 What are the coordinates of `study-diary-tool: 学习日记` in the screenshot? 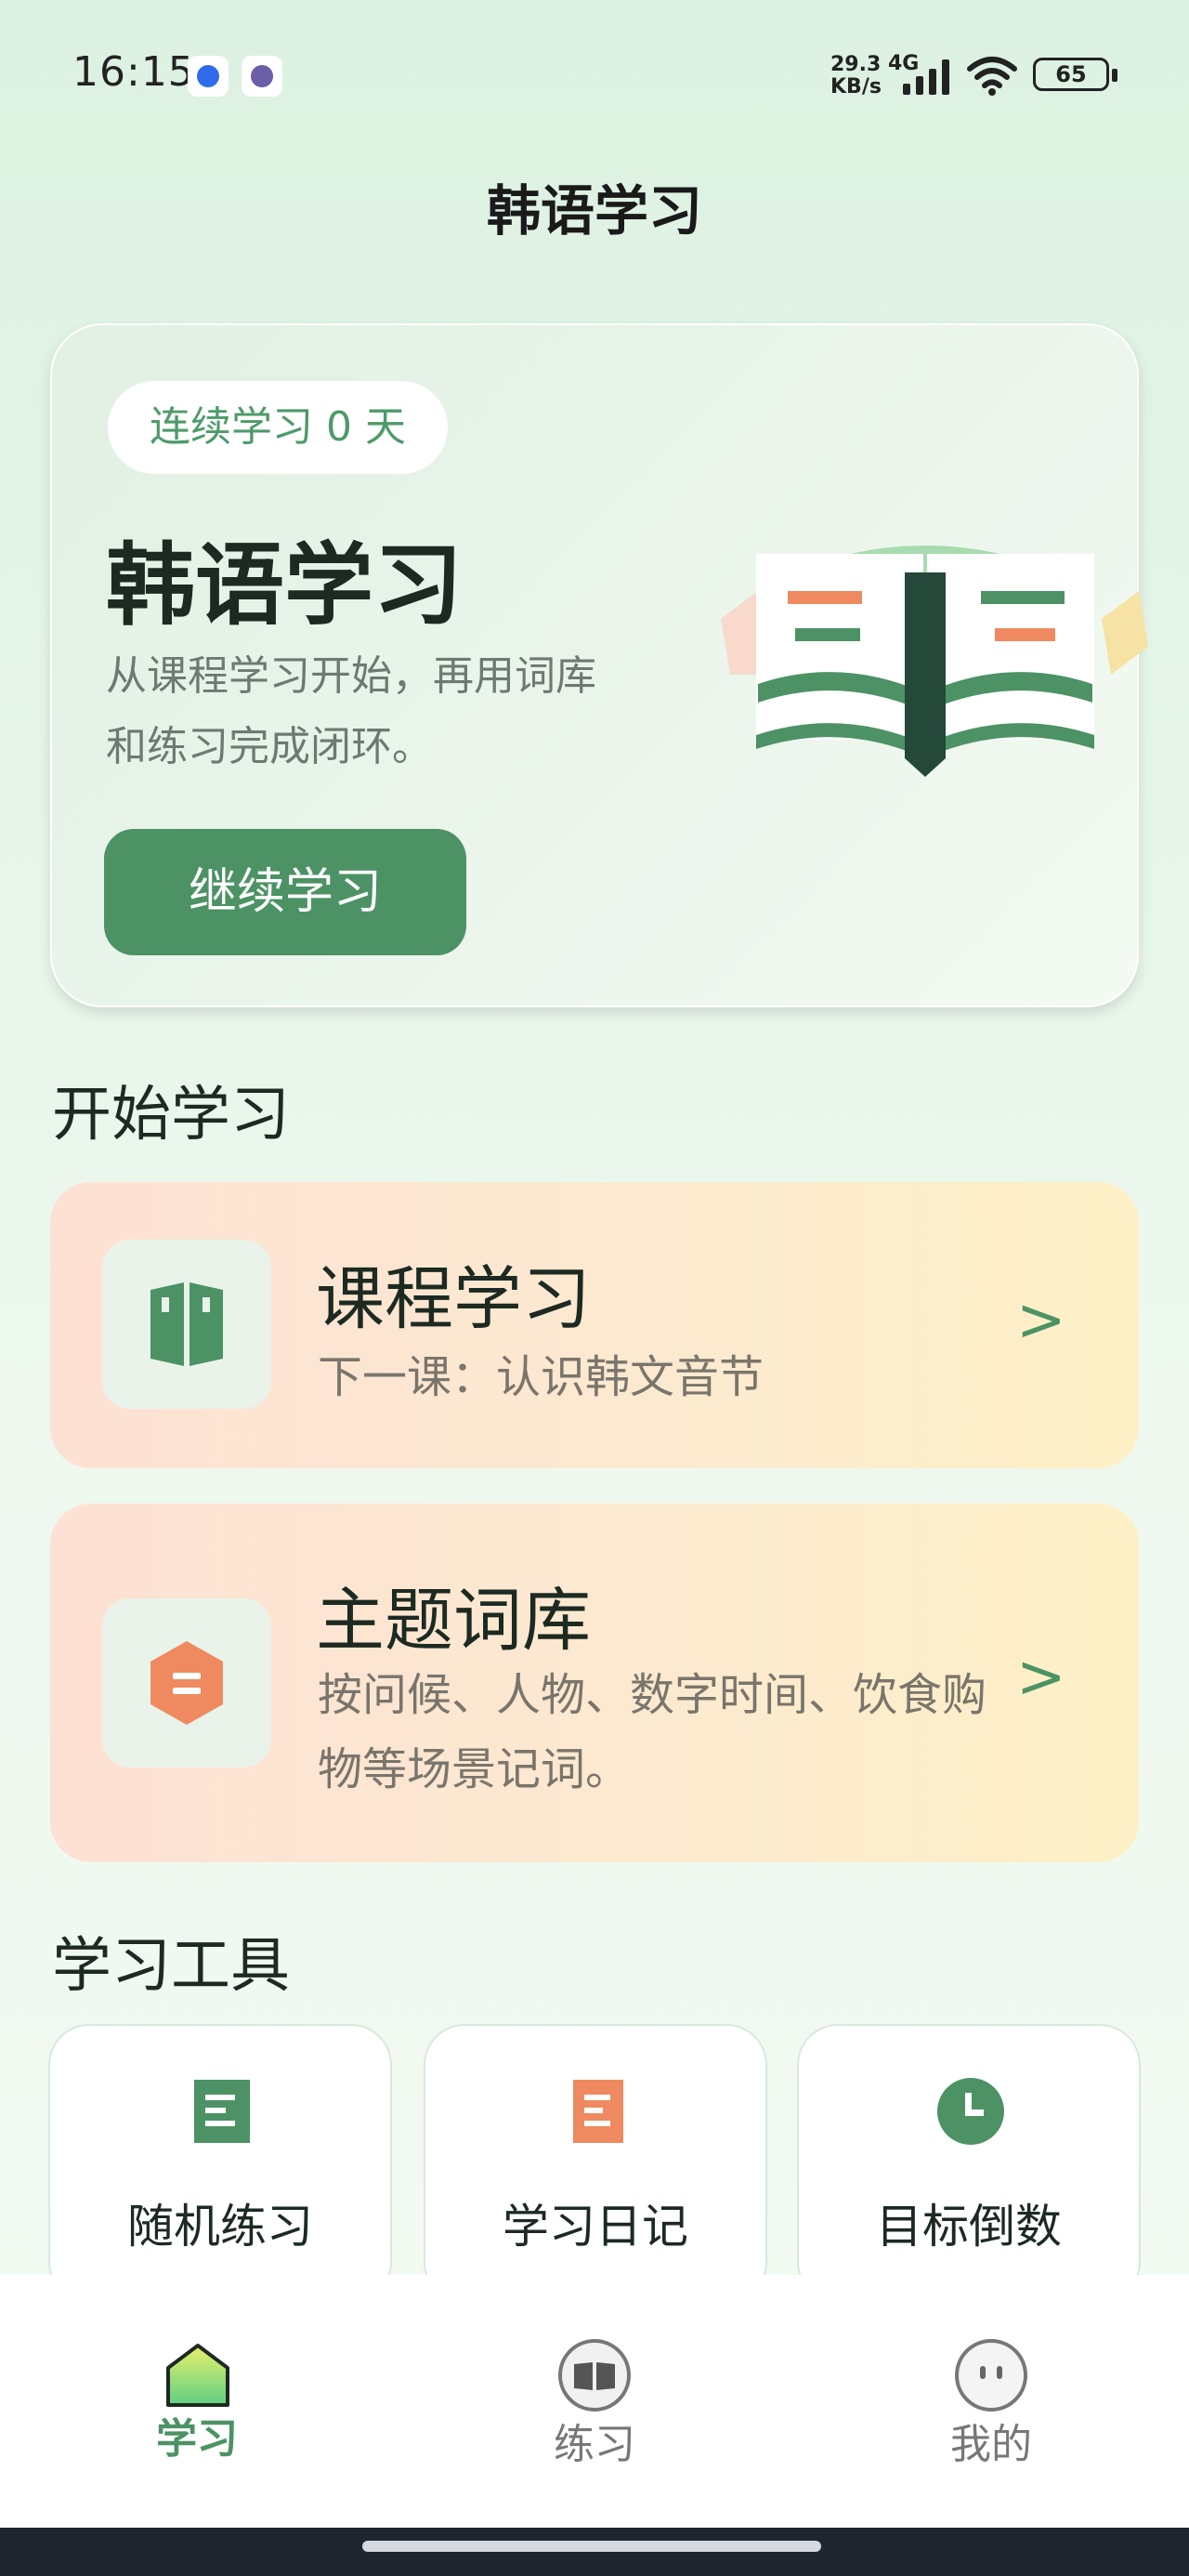 It's located at (595, 2163).